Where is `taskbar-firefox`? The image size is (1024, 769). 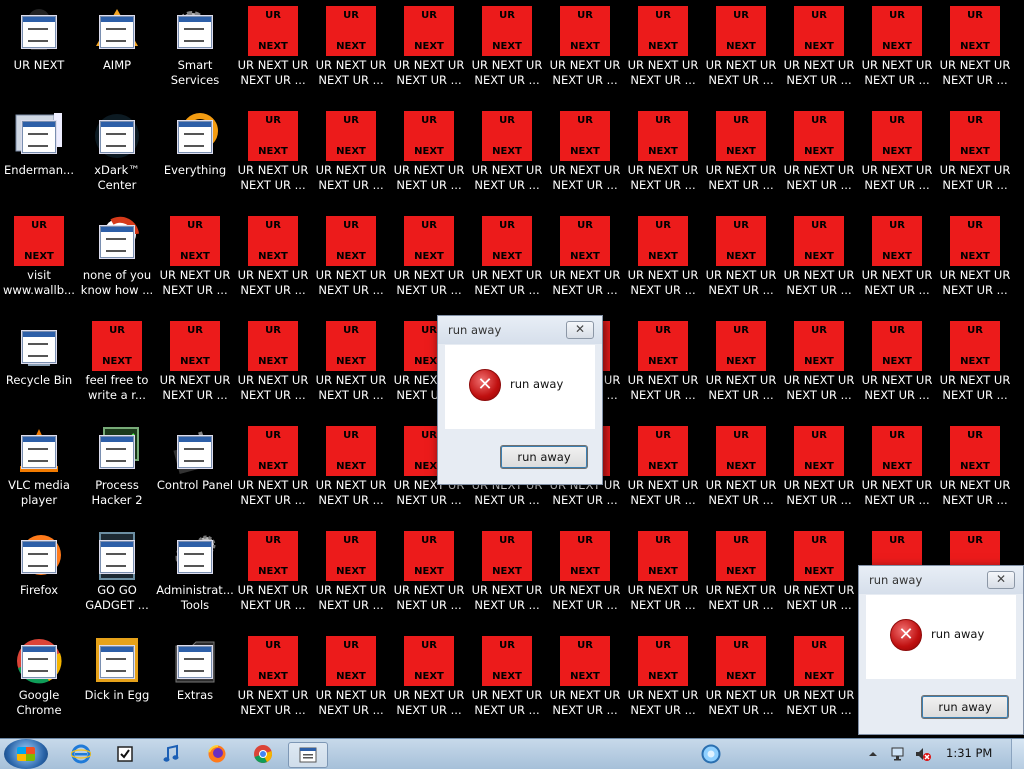 taskbar-firefox is located at coordinates (217, 754).